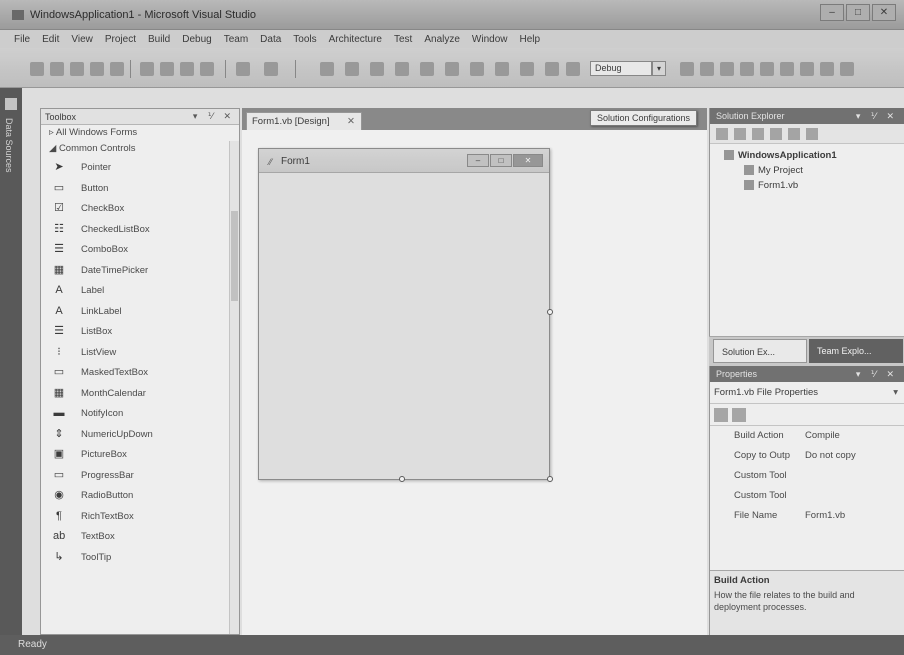 Image resolution: width=904 pixels, height=655 pixels. I want to click on toolbox-item-combobox: ☰ ComboBox, so click(140, 249).